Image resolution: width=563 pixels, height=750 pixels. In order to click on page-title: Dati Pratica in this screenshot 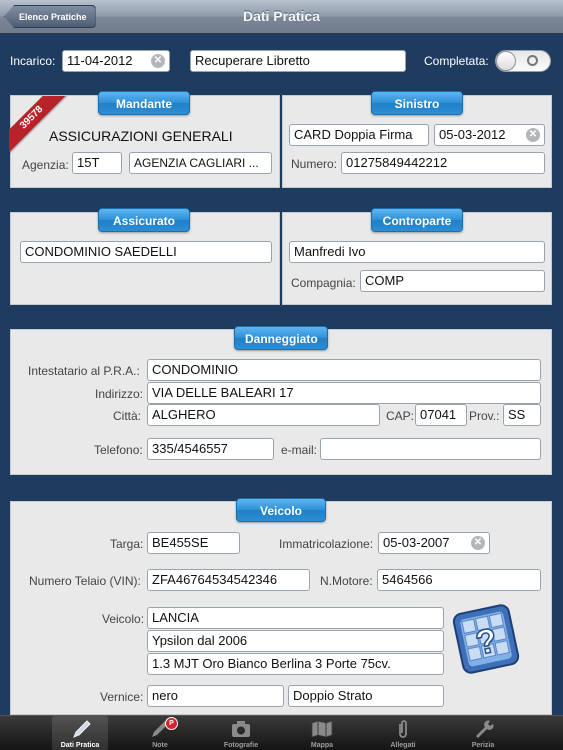, I will do `click(281, 16)`.